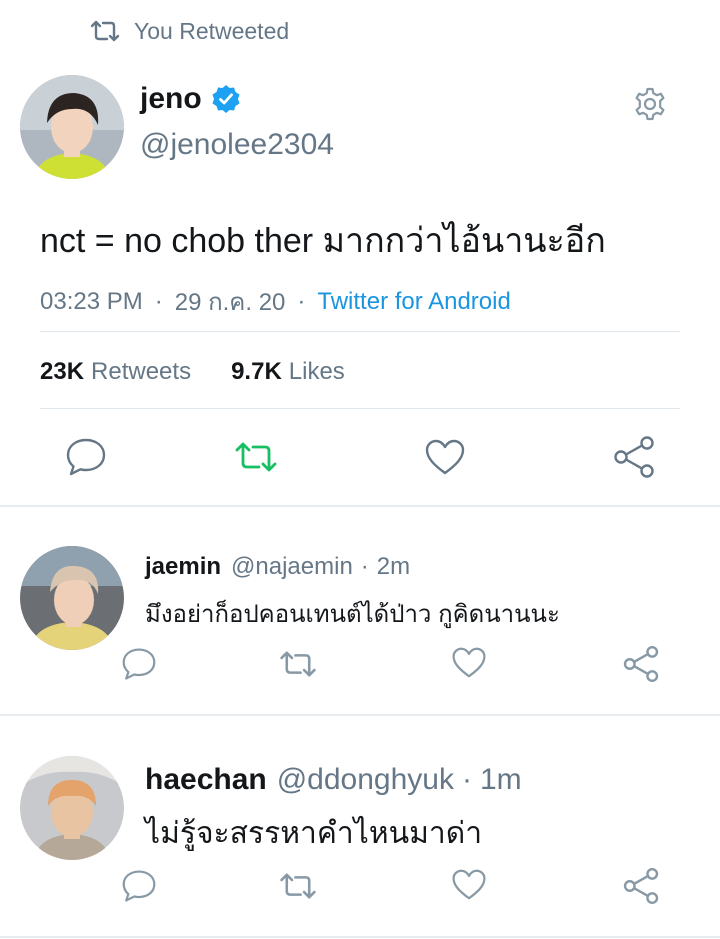 This screenshot has height=939, width=720. What do you see at coordinates (323, 241) in the screenshot?
I see `tweet-text: nct = no chob ther มากกว่าไอ้นานะอีก` at bounding box center [323, 241].